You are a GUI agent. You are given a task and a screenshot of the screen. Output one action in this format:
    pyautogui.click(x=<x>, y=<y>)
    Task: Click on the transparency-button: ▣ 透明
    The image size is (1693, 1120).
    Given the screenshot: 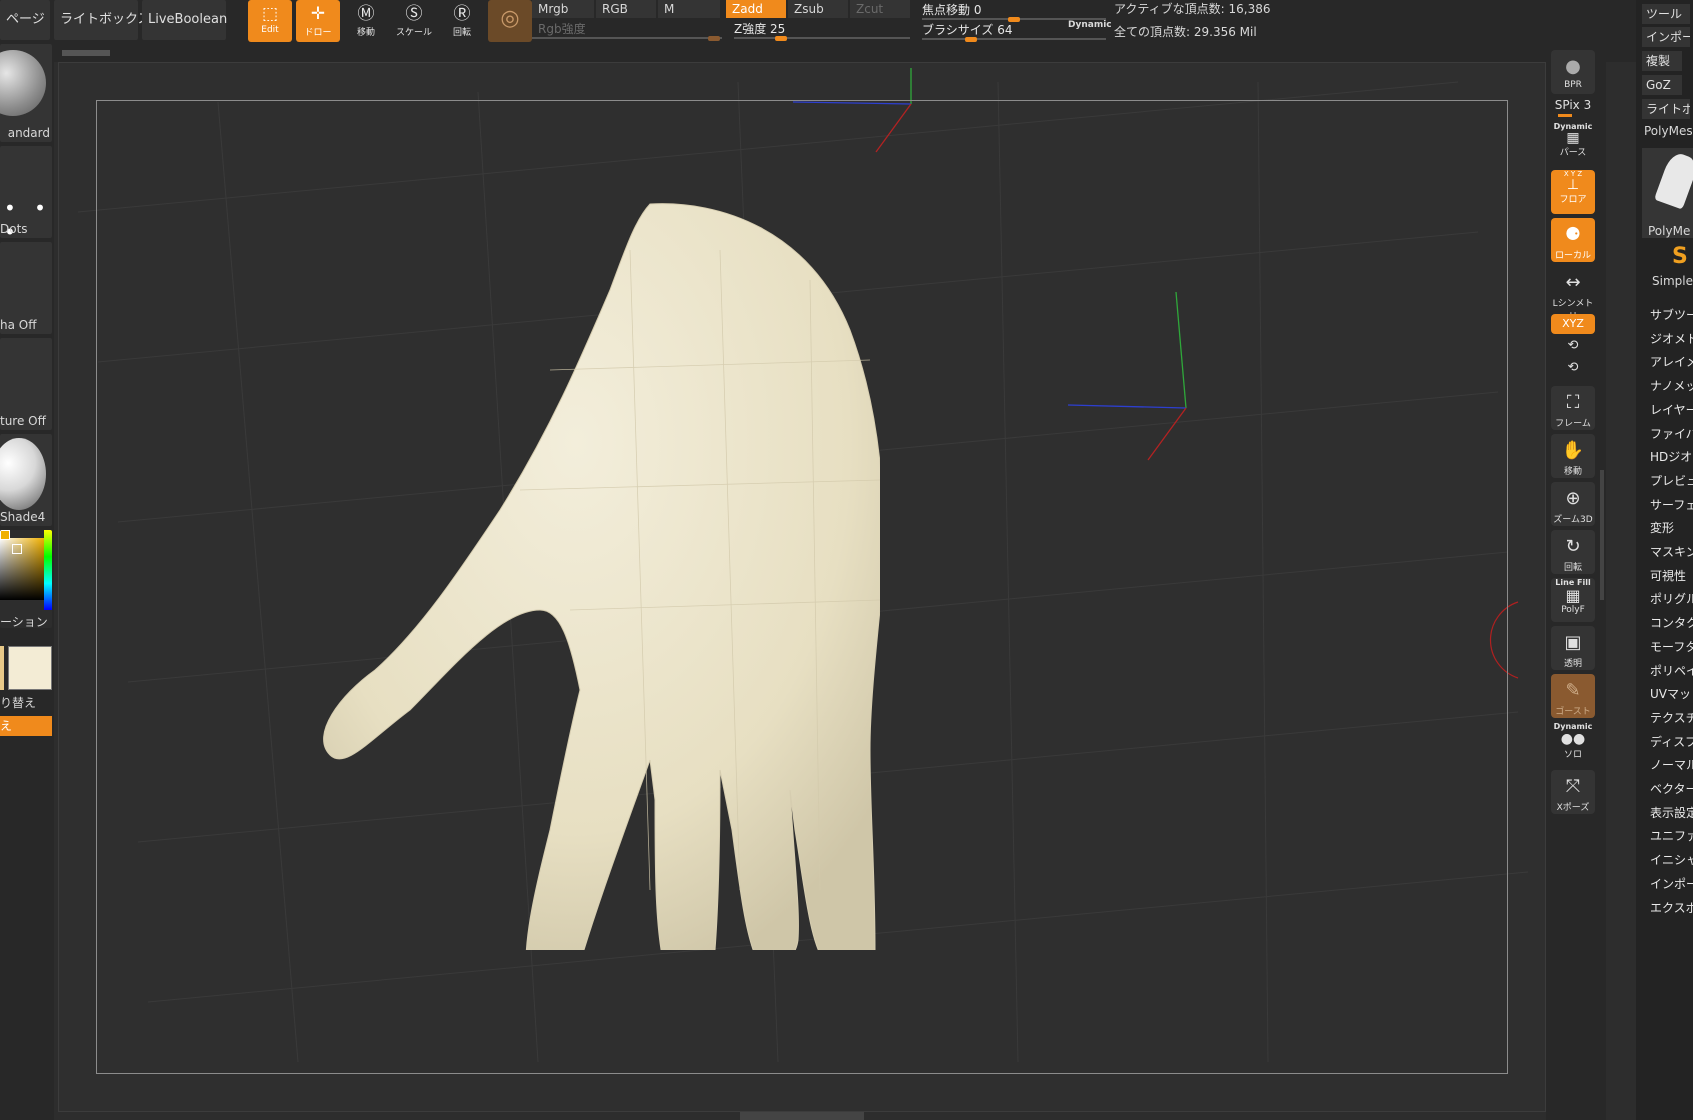 What is the action you would take?
    pyautogui.click(x=1573, y=648)
    